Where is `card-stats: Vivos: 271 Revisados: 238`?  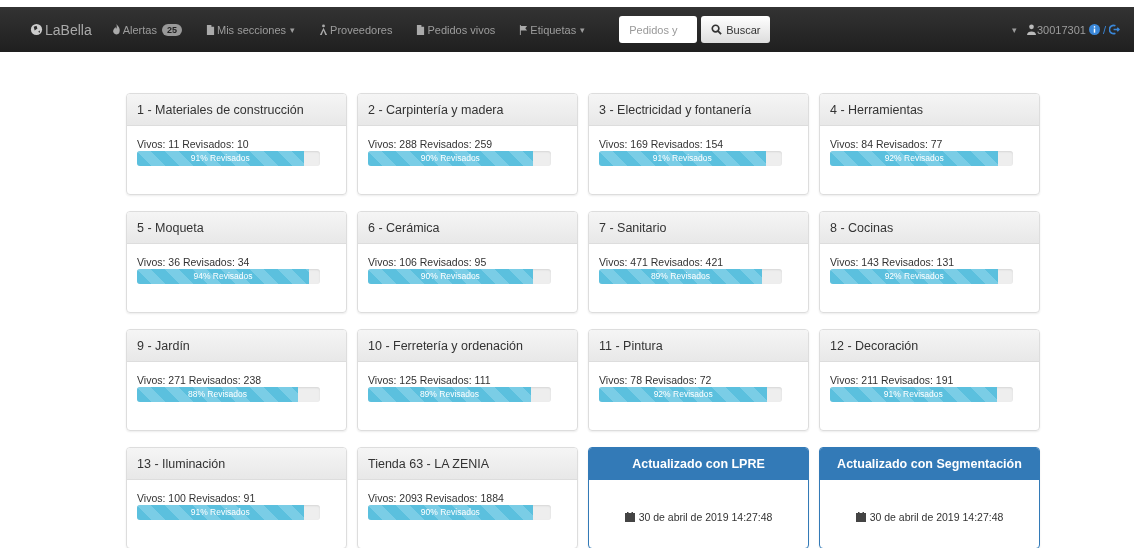
card-stats: Vivos: 271 Revisados: 238 is located at coordinates (200, 380).